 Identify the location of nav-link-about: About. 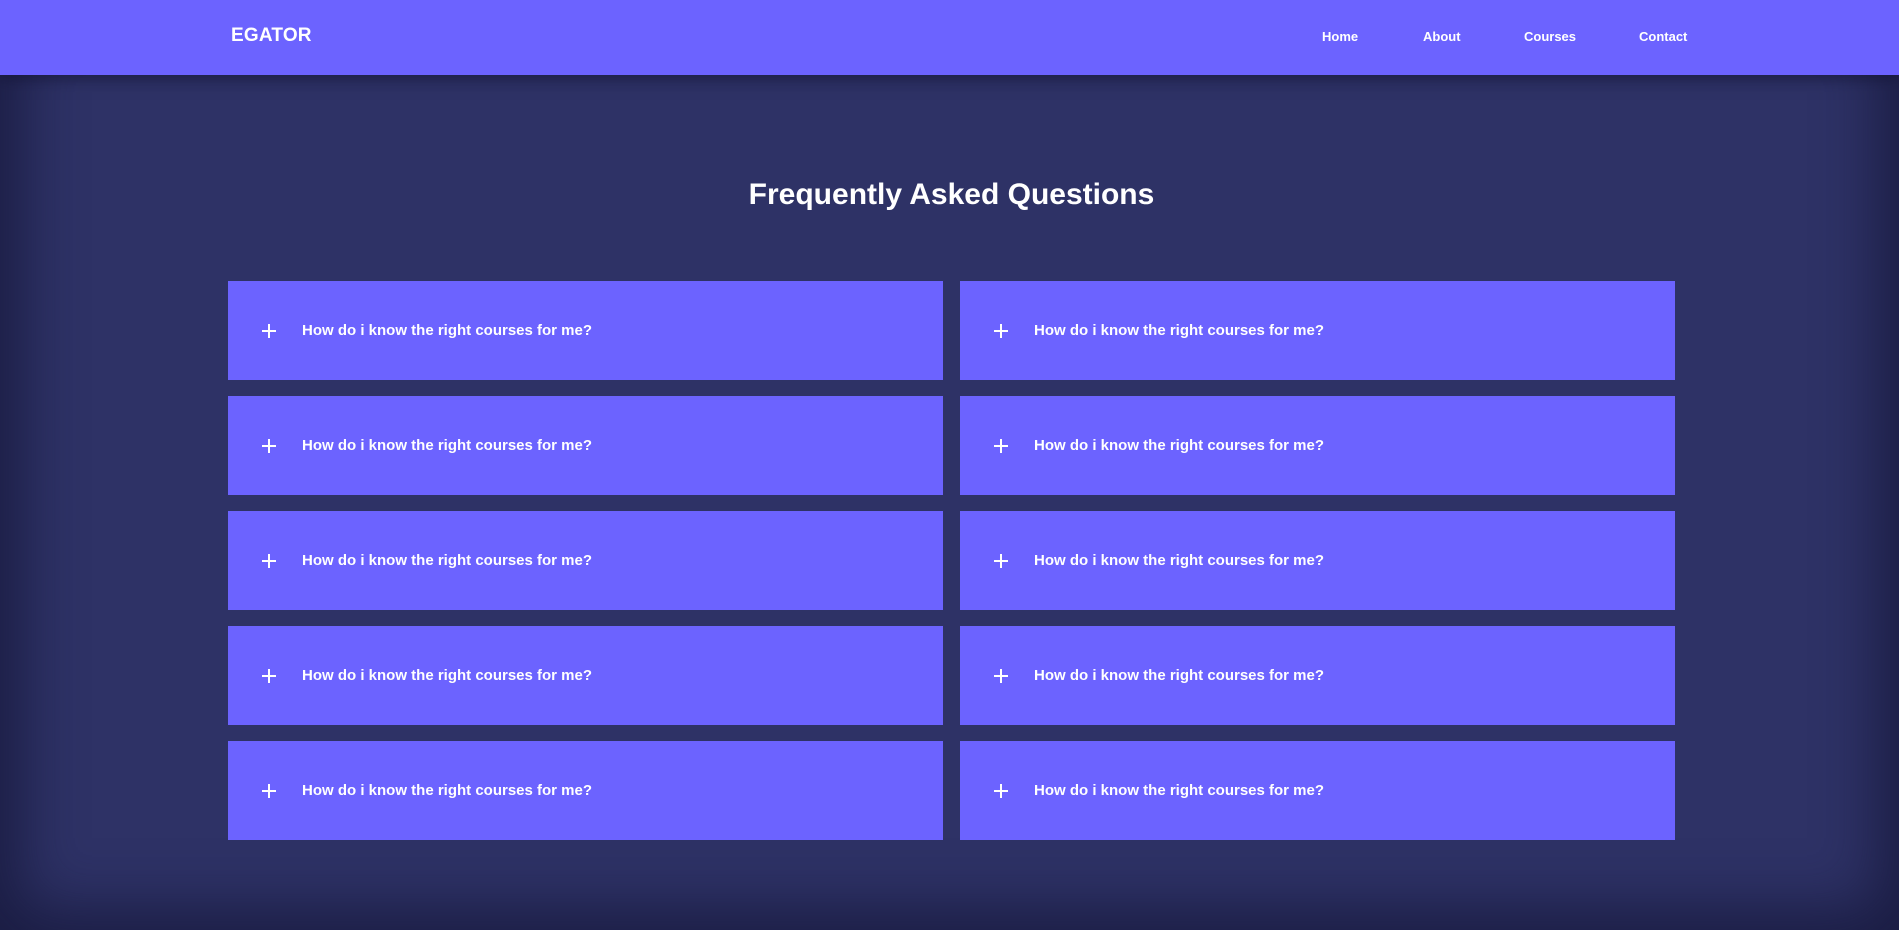
(1442, 36).